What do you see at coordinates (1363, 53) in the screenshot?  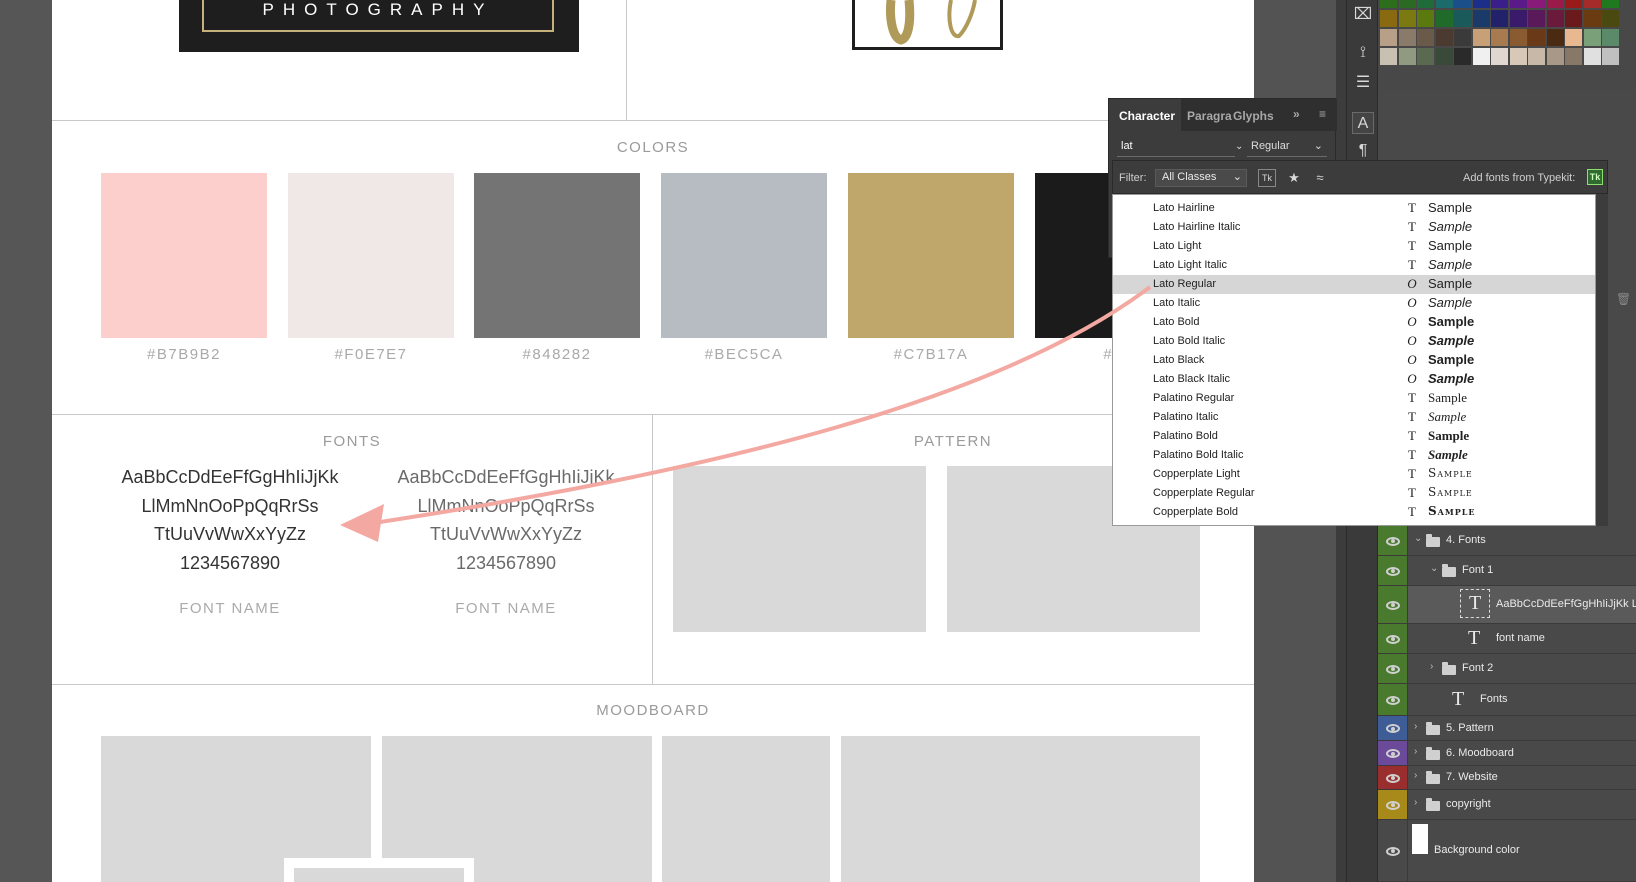 I see `puppet-icon: ⟟` at bounding box center [1363, 53].